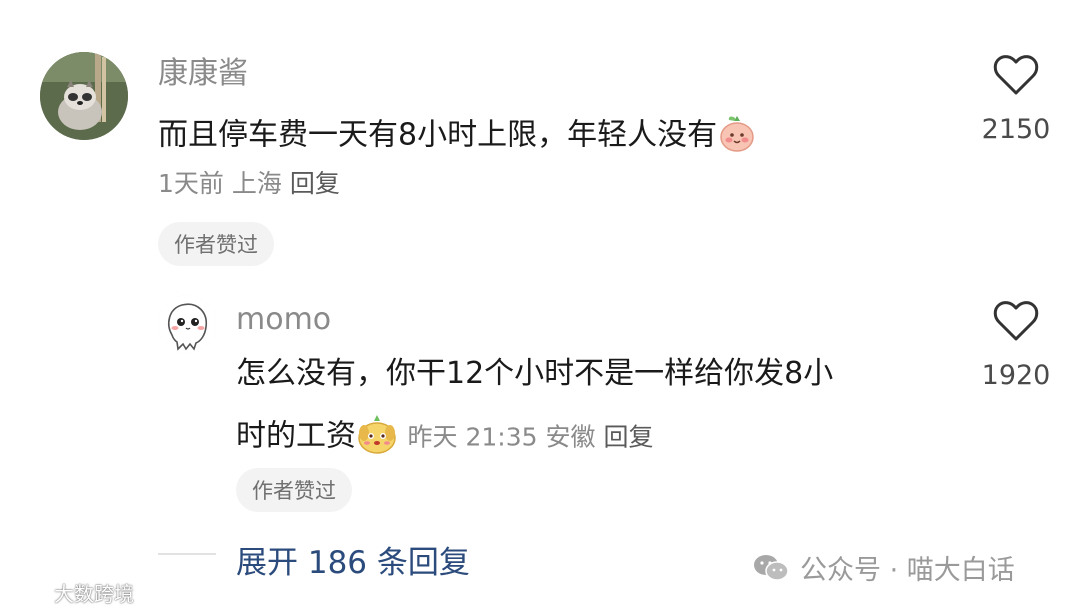  Describe the element at coordinates (438, 135) in the screenshot. I see `comment-text-content: 而且停车费一天有8小时上限，年轻人没有` at that location.